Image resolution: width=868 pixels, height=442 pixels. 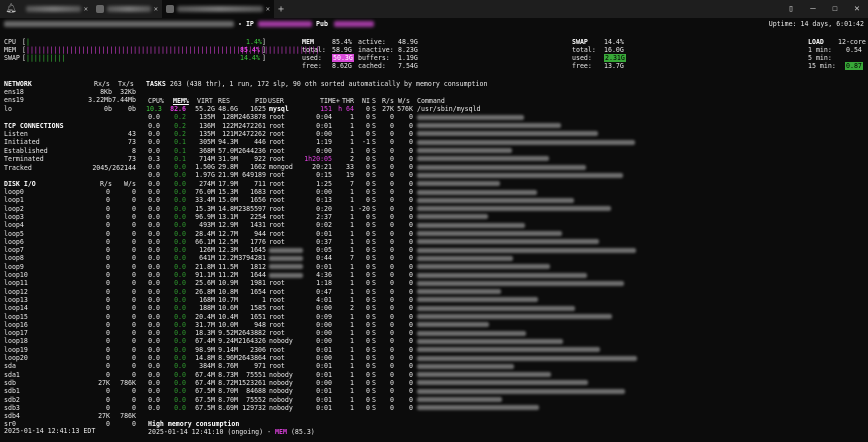 I want to click on proc-virt: 641M, so click(x=207, y=258).